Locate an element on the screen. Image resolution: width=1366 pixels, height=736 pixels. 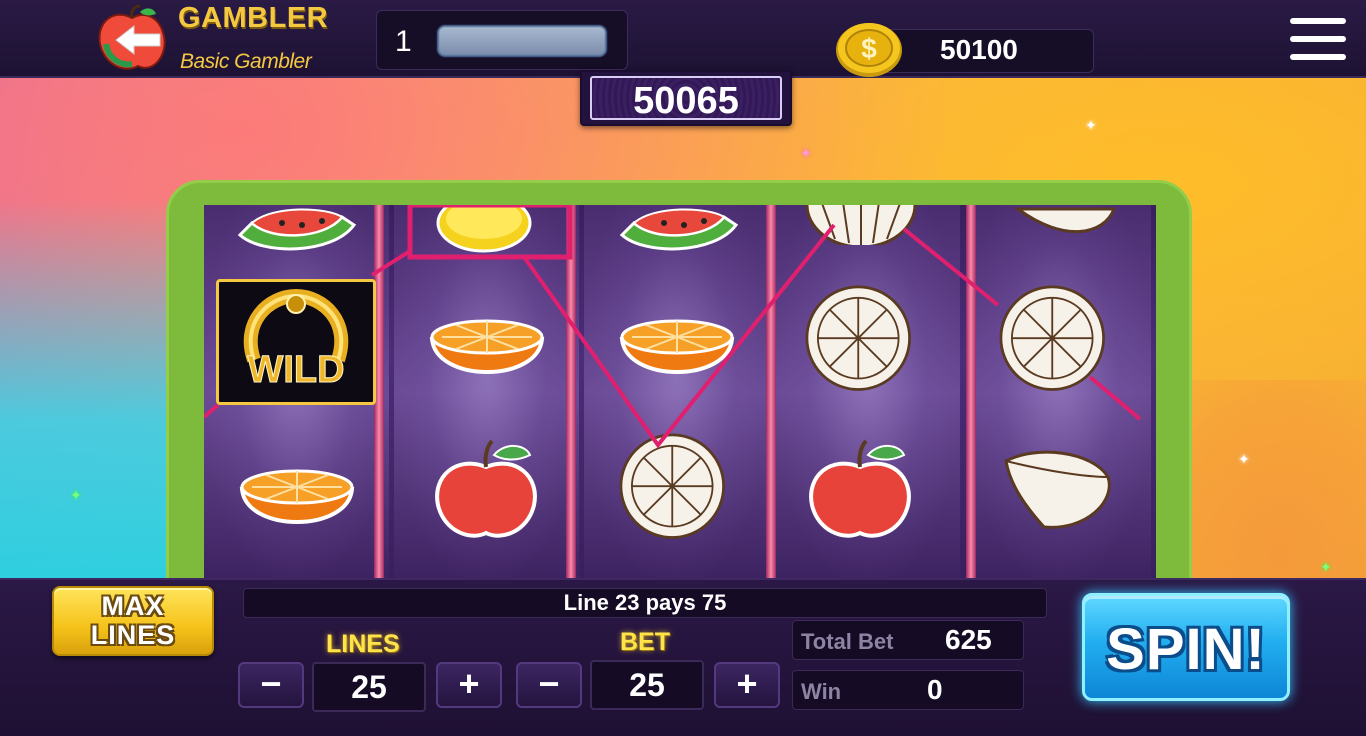
coin-icon: $ is located at coordinates (869, 50).